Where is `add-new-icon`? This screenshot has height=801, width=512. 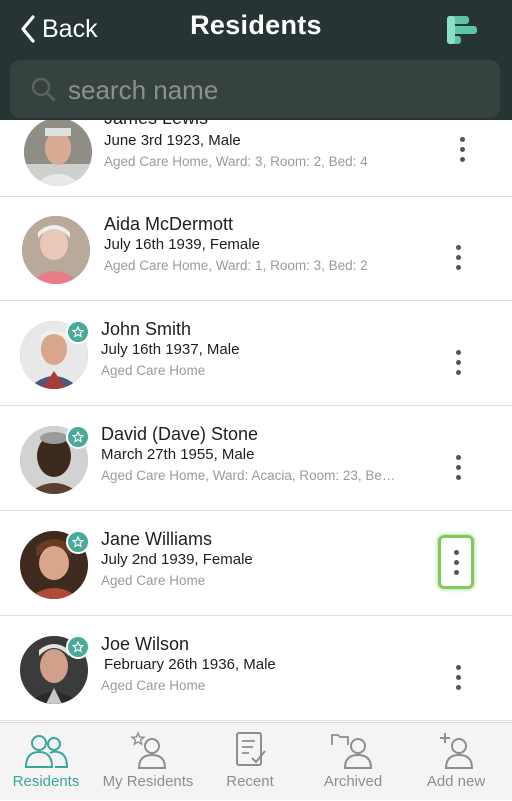
add-new-icon is located at coordinates (457, 751).